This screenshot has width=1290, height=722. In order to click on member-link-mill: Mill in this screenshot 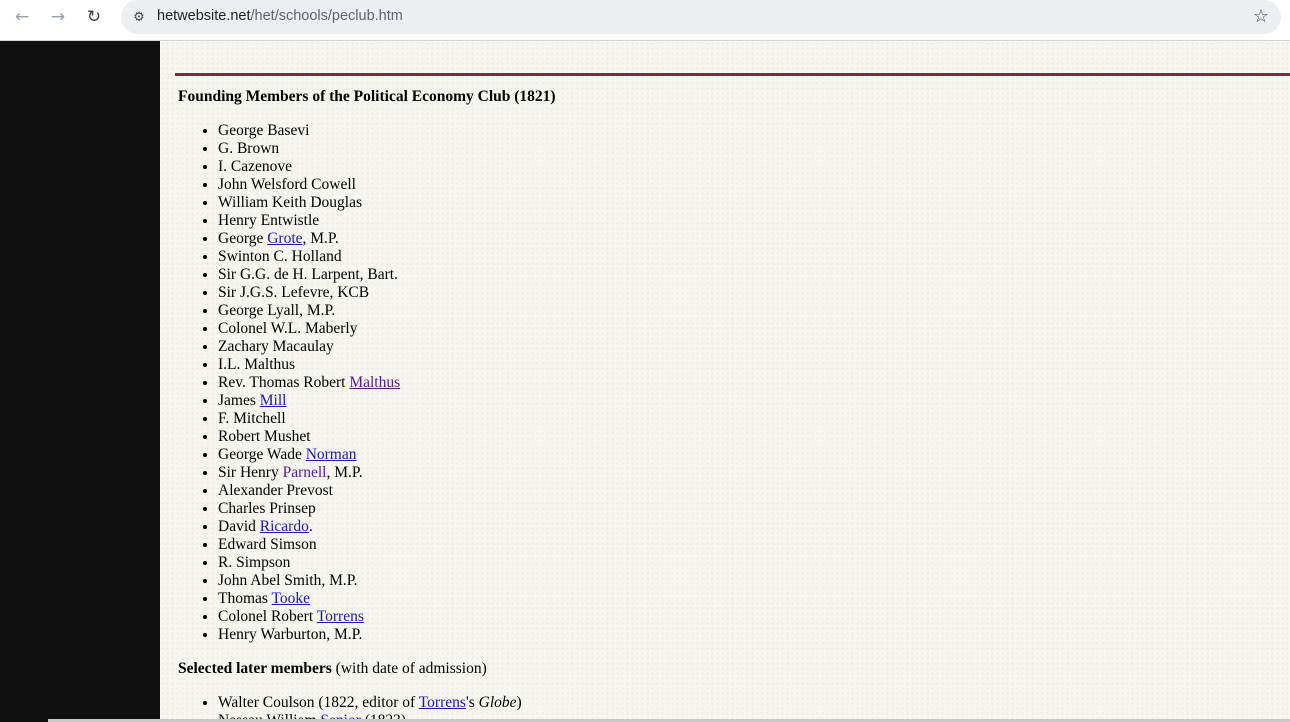, I will do `click(273, 400)`.